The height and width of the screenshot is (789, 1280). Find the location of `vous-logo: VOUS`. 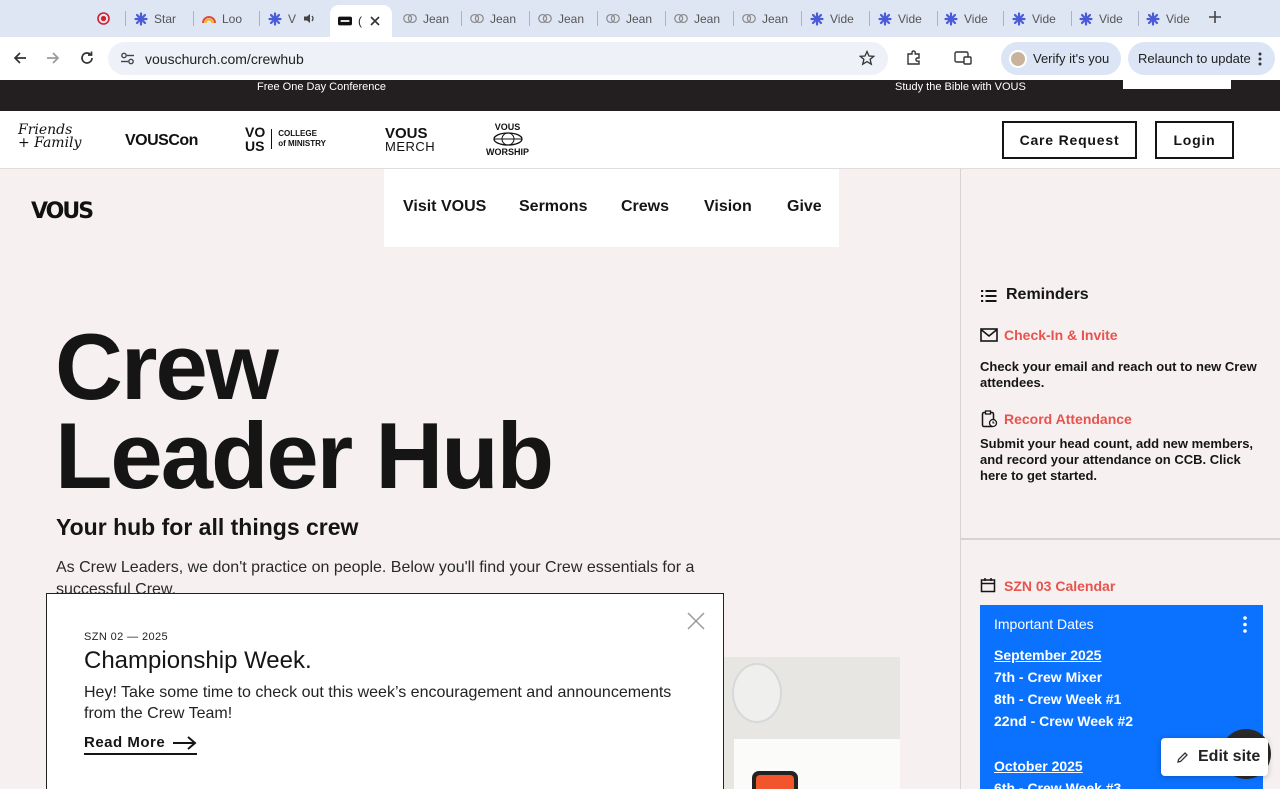

vous-logo: VOUS is located at coordinates (62, 211).